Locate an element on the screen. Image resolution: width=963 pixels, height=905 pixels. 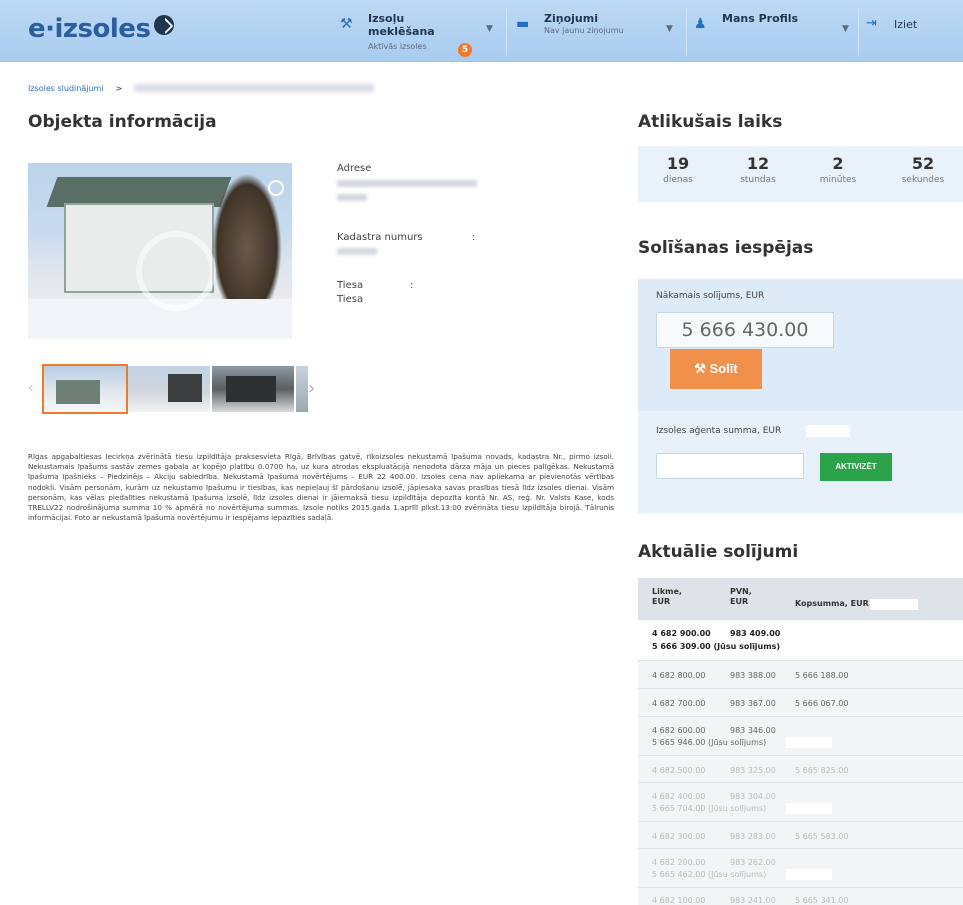
bid-vat: 983 304.00 is located at coordinates (753, 796).